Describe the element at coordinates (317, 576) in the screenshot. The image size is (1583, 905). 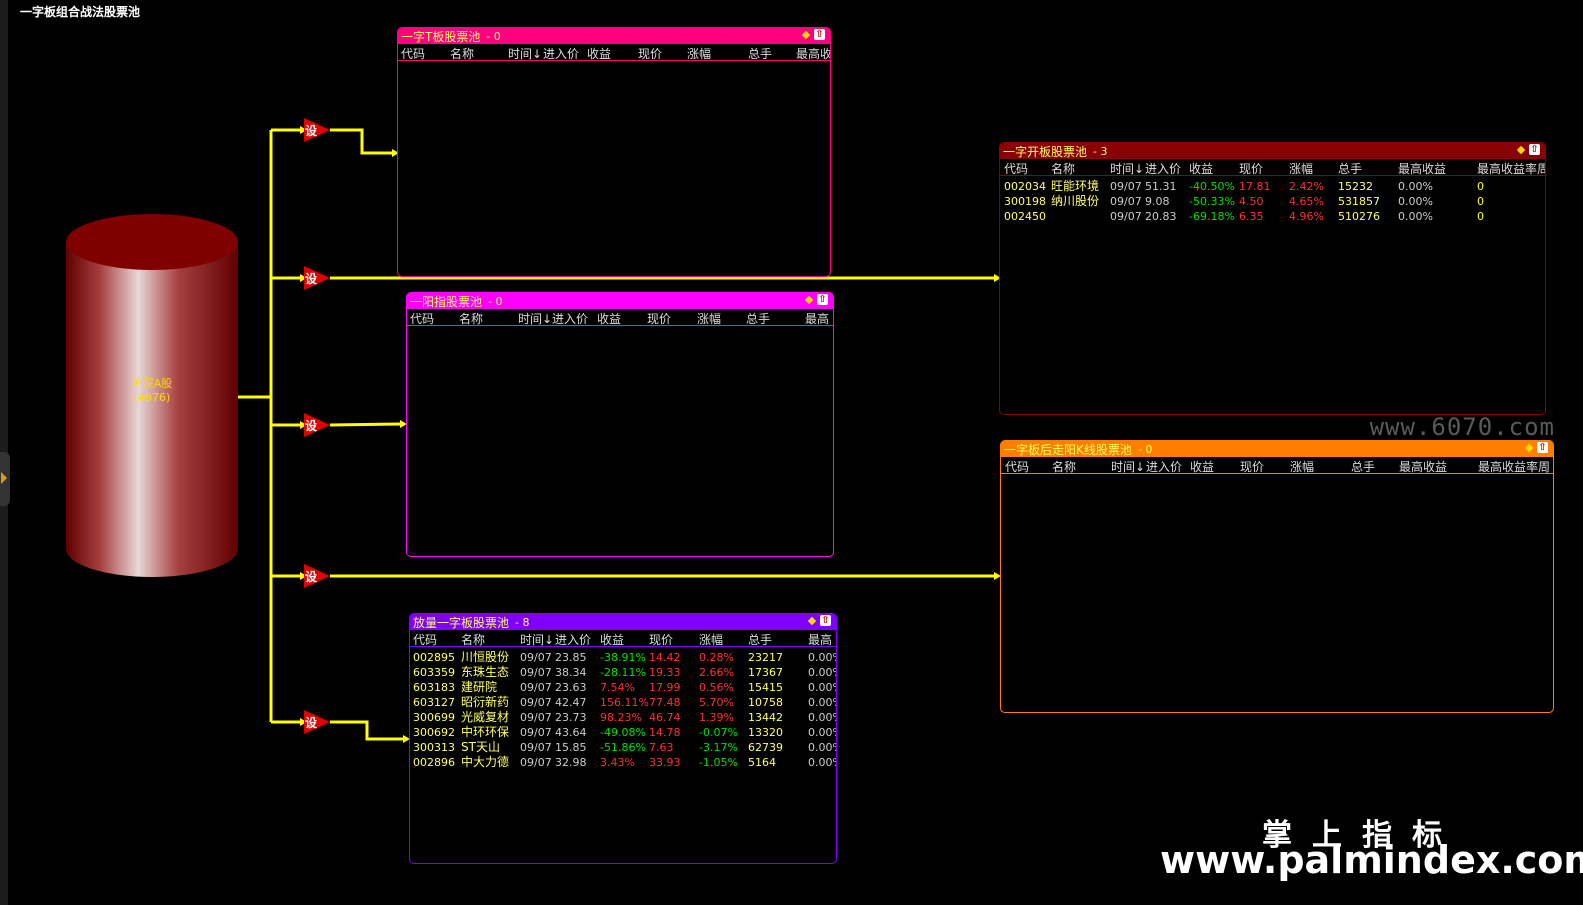
I see `set-button-4: 设` at that location.